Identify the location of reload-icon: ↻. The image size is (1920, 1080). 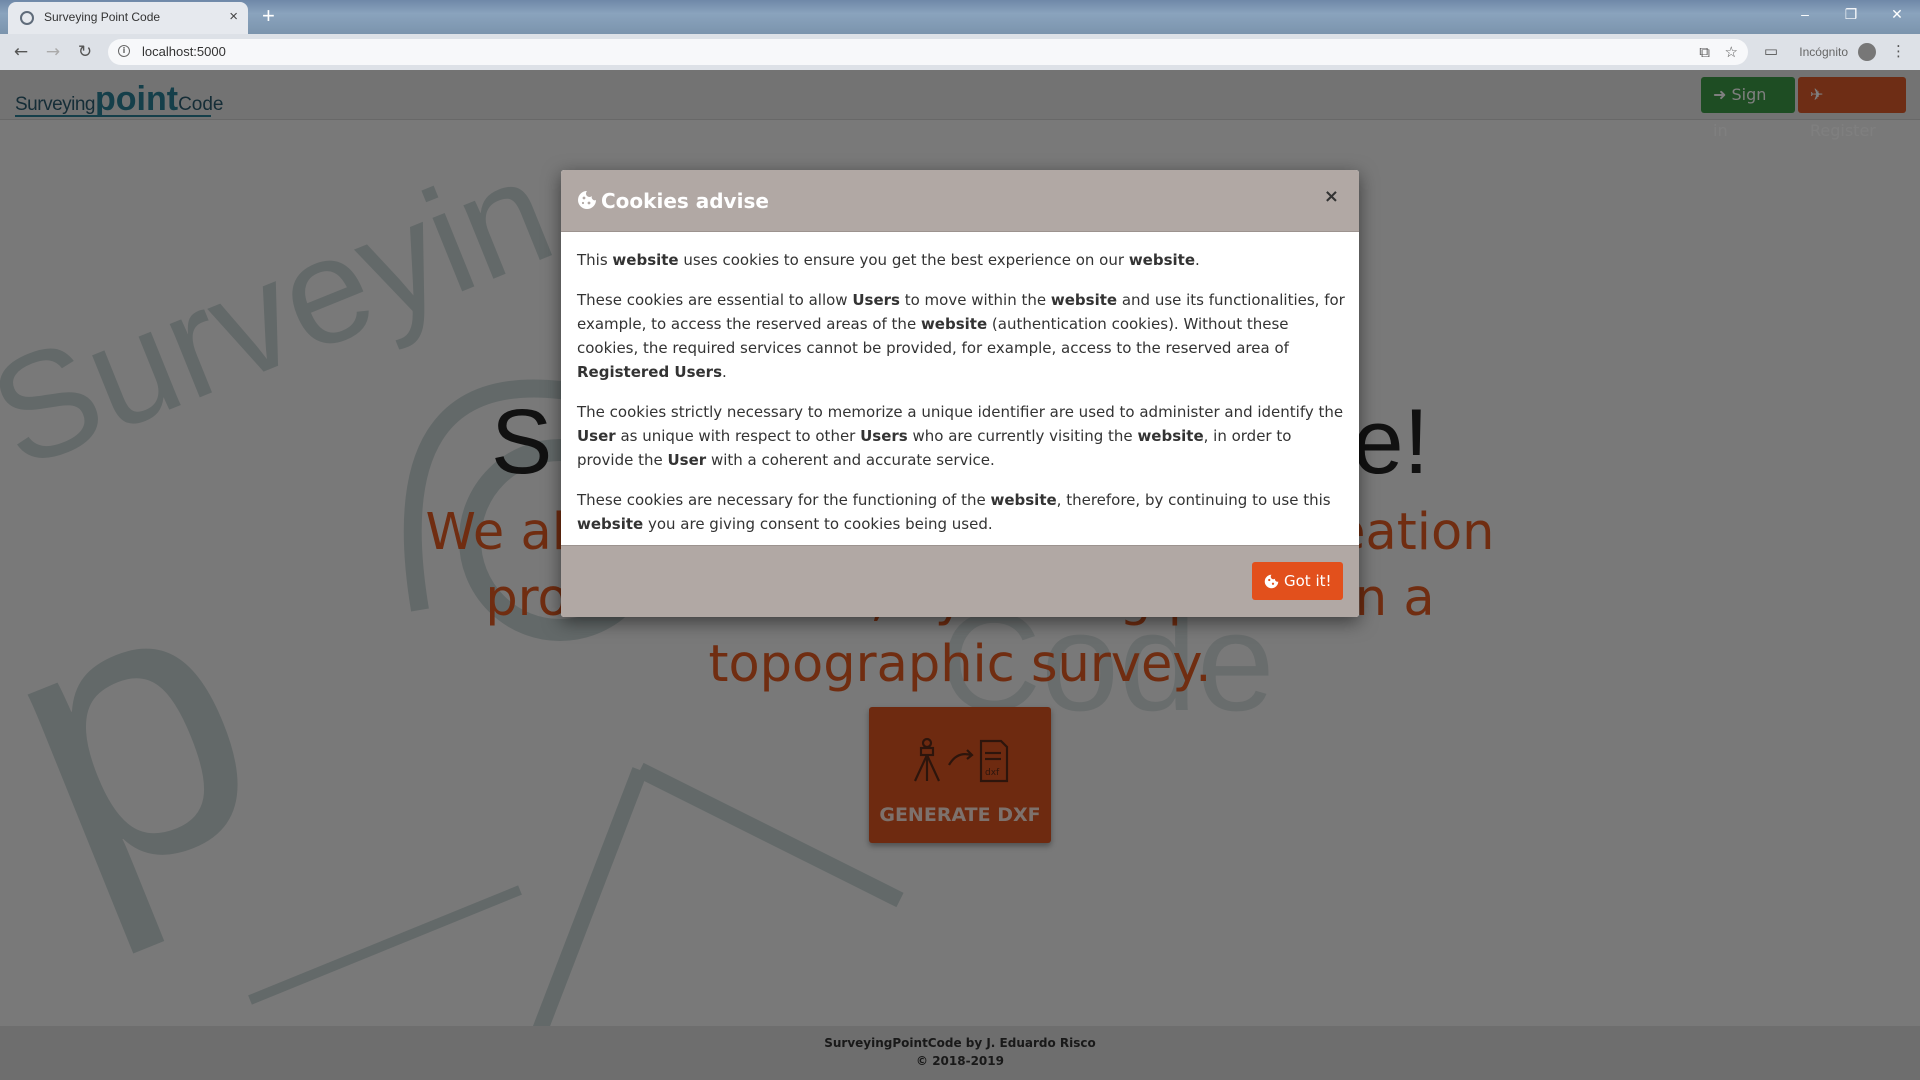
(85, 52).